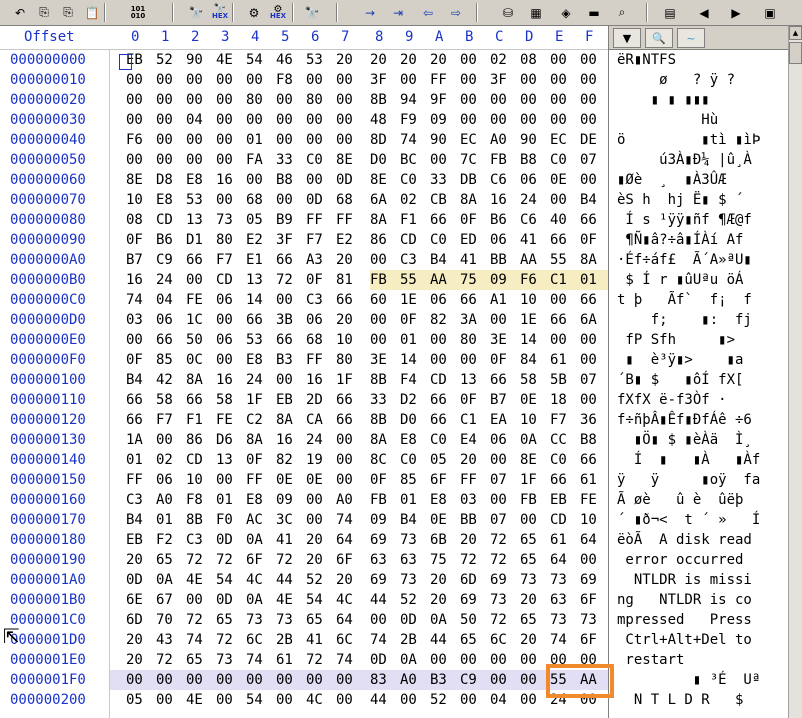 The width and height of the screenshot is (802, 718). What do you see at coordinates (408, 240) in the screenshot?
I see `hex-byte: CD` at bounding box center [408, 240].